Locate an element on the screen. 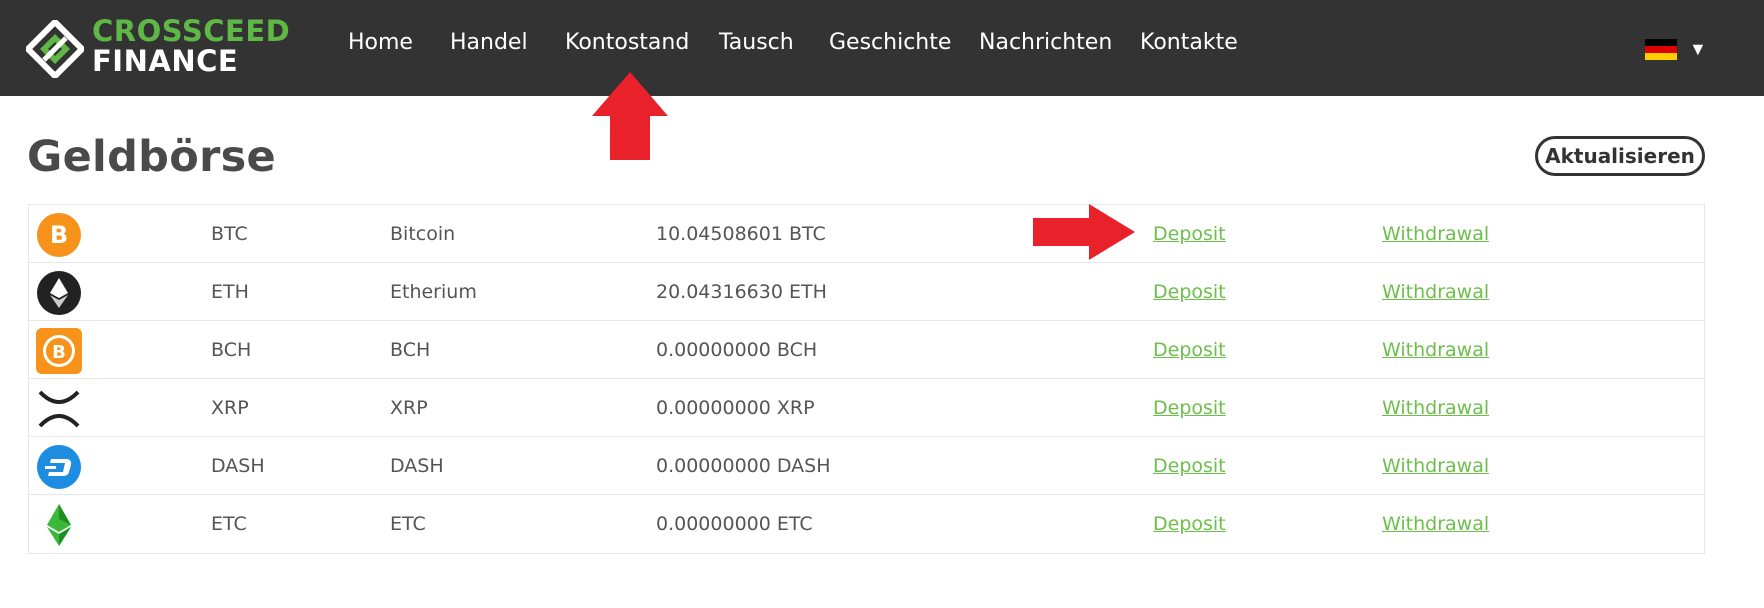  brand-logo: CROSSCEED FINANCE is located at coordinates (158, 48).